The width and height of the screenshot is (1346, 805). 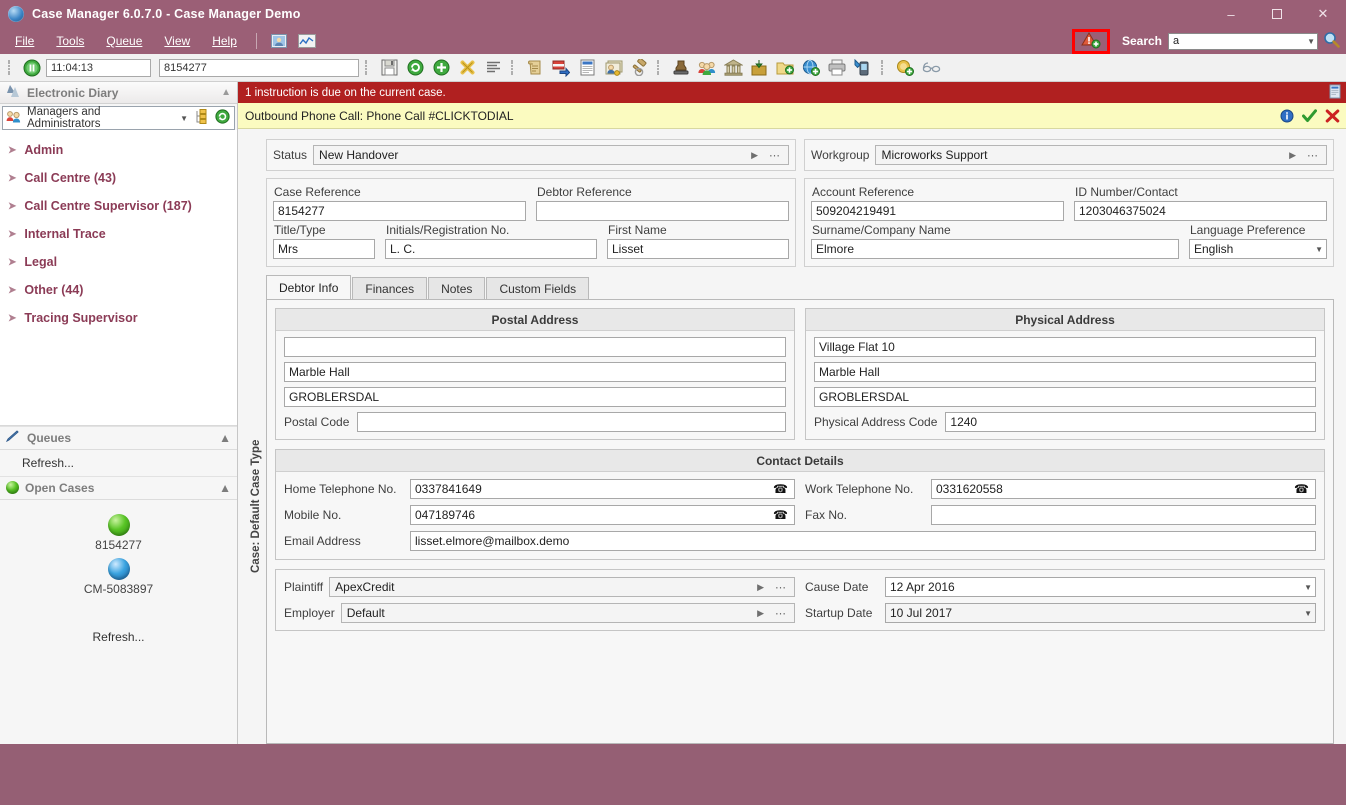 I want to click on case-number-field: 8154277, so click(x=259, y=67).